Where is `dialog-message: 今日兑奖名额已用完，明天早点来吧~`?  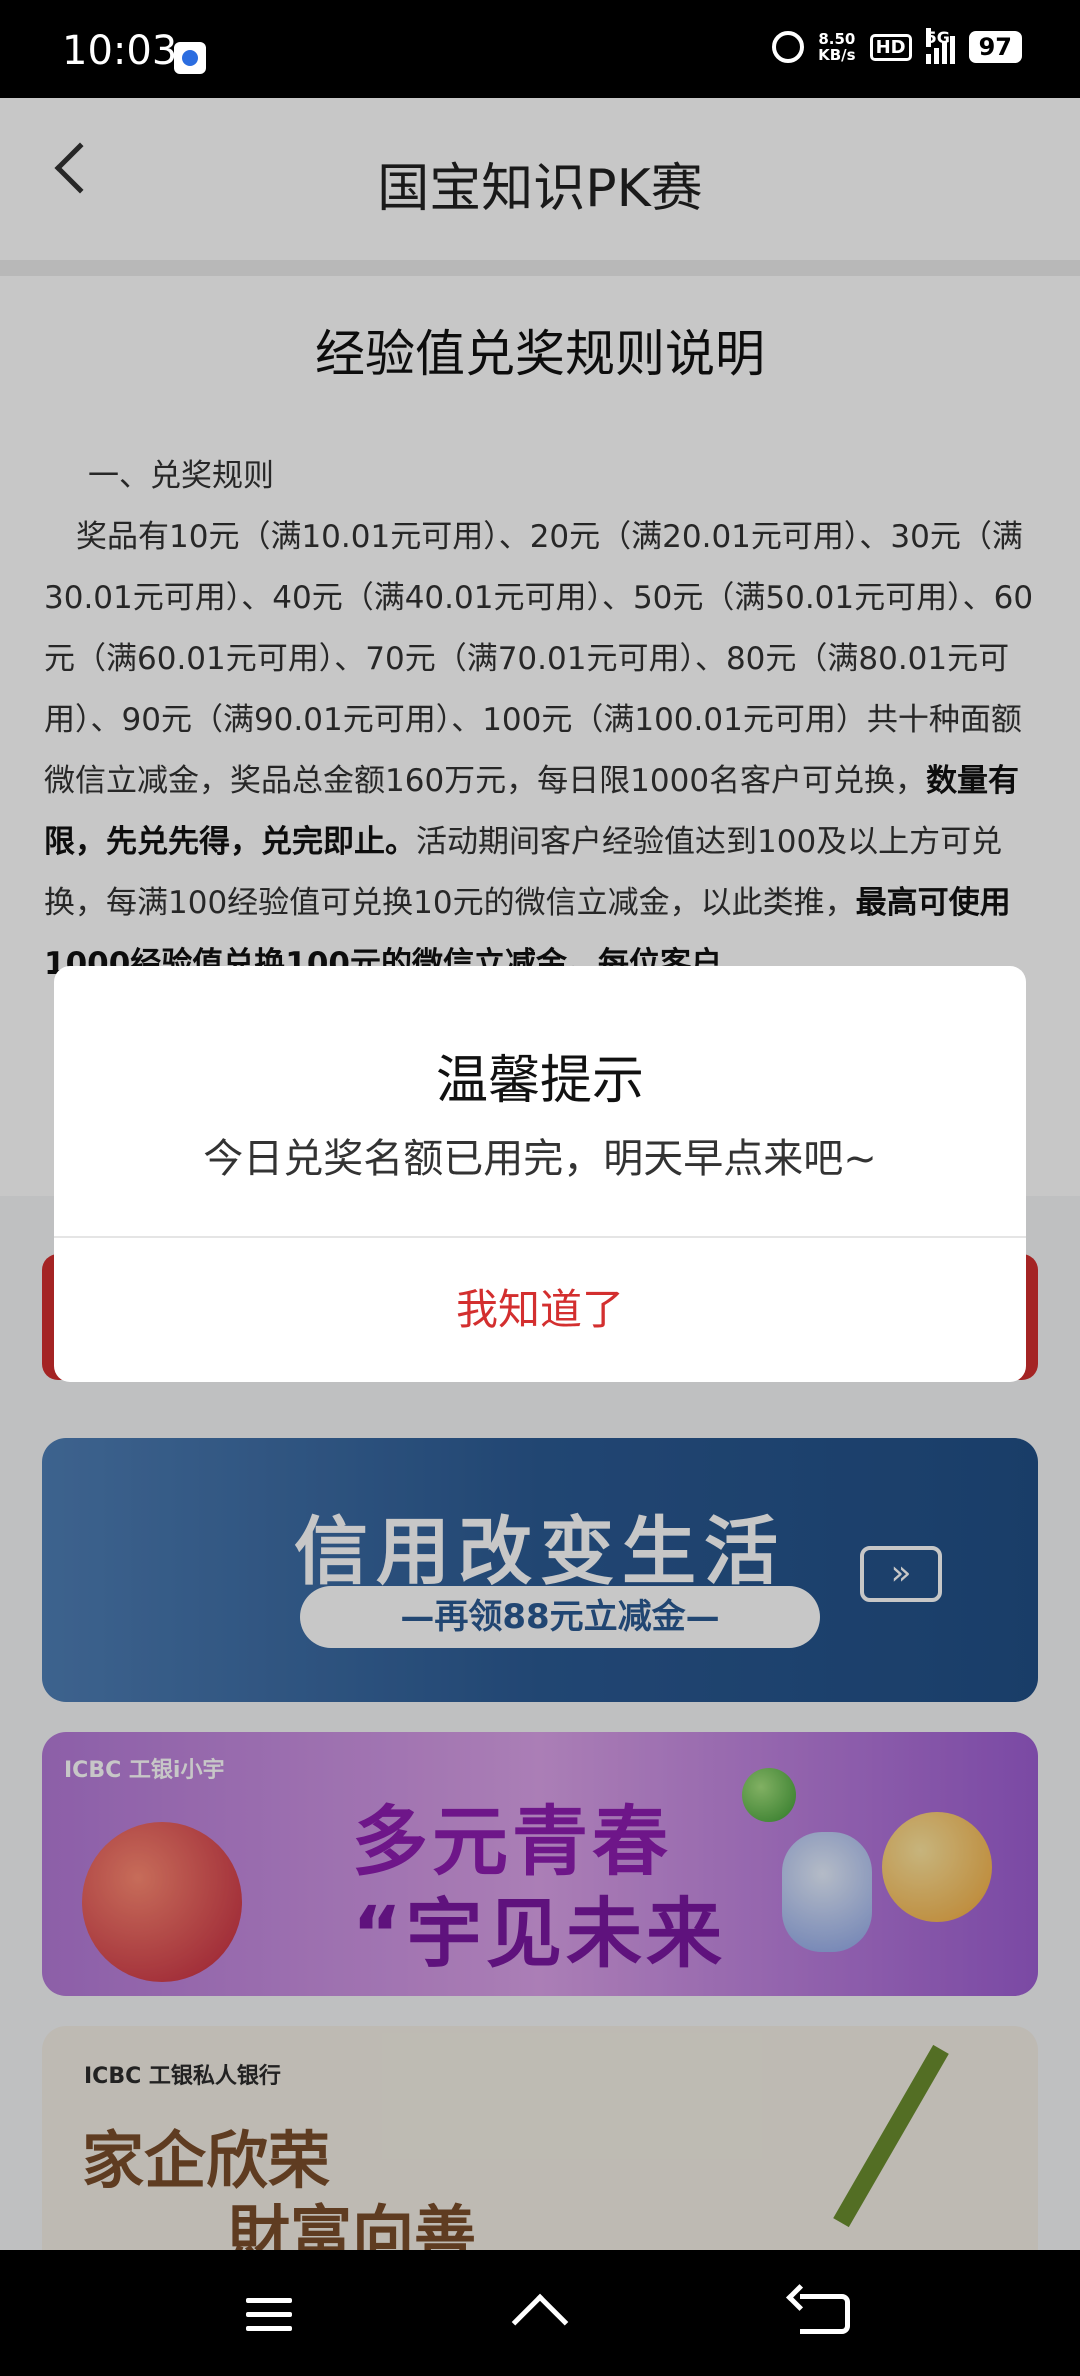
dialog-message: 今日兑奖名额已用完，明天早点来吧~ is located at coordinates (540, 1159).